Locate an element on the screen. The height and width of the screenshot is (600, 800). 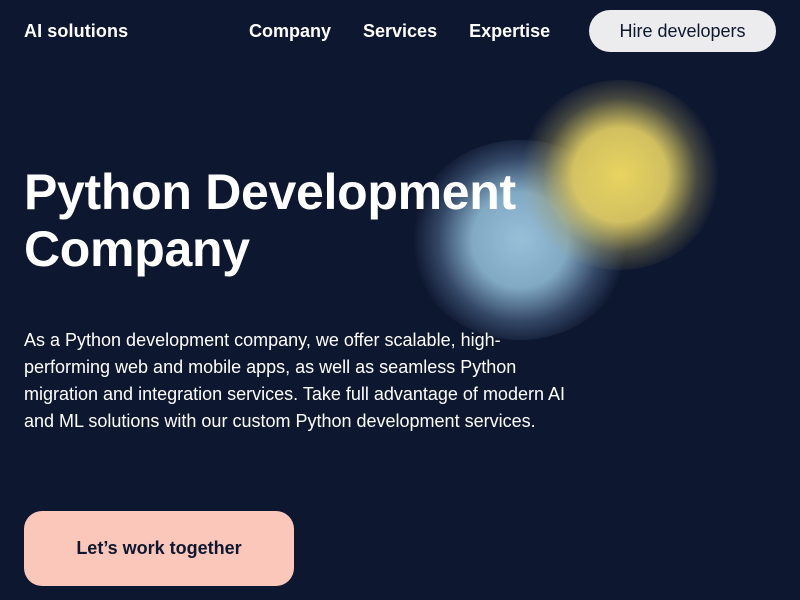
hire-developers-button: Hire developers is located at coordinates (682, 31).